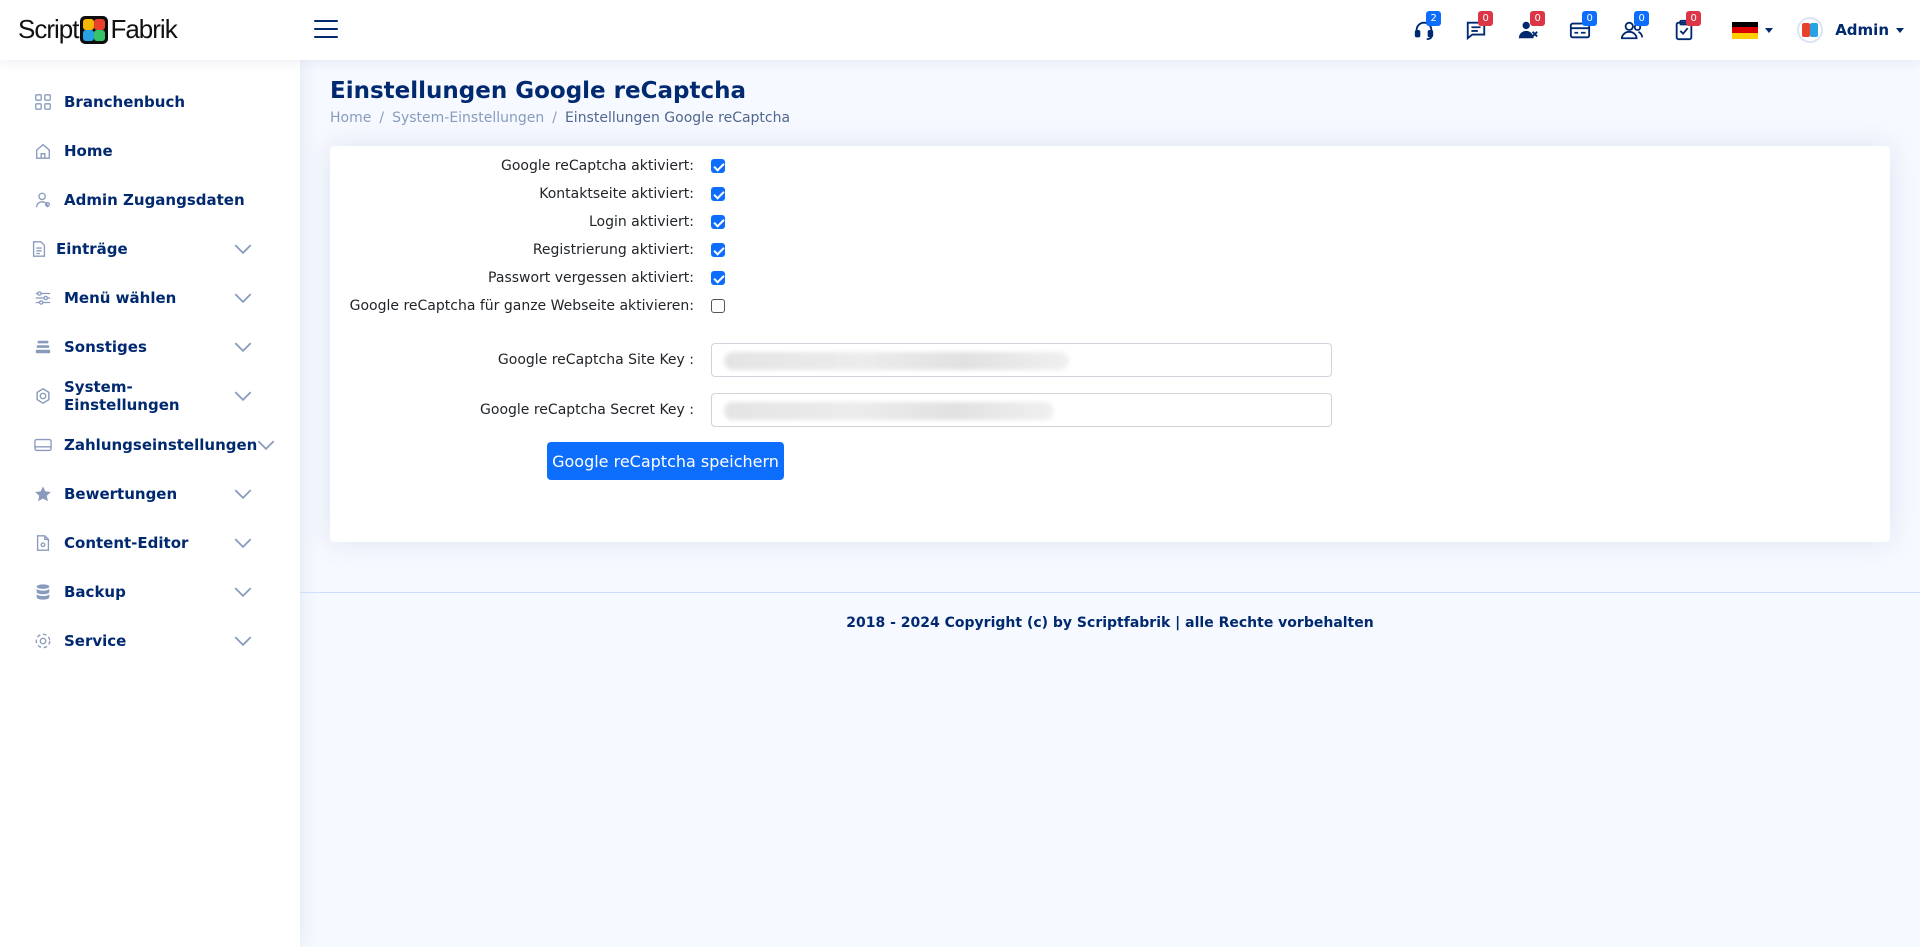  What do you see at coordinates (527, 222) in the screenshot?
I see `setting-row: Login aktiviert:` at bounding box center [527, 222].